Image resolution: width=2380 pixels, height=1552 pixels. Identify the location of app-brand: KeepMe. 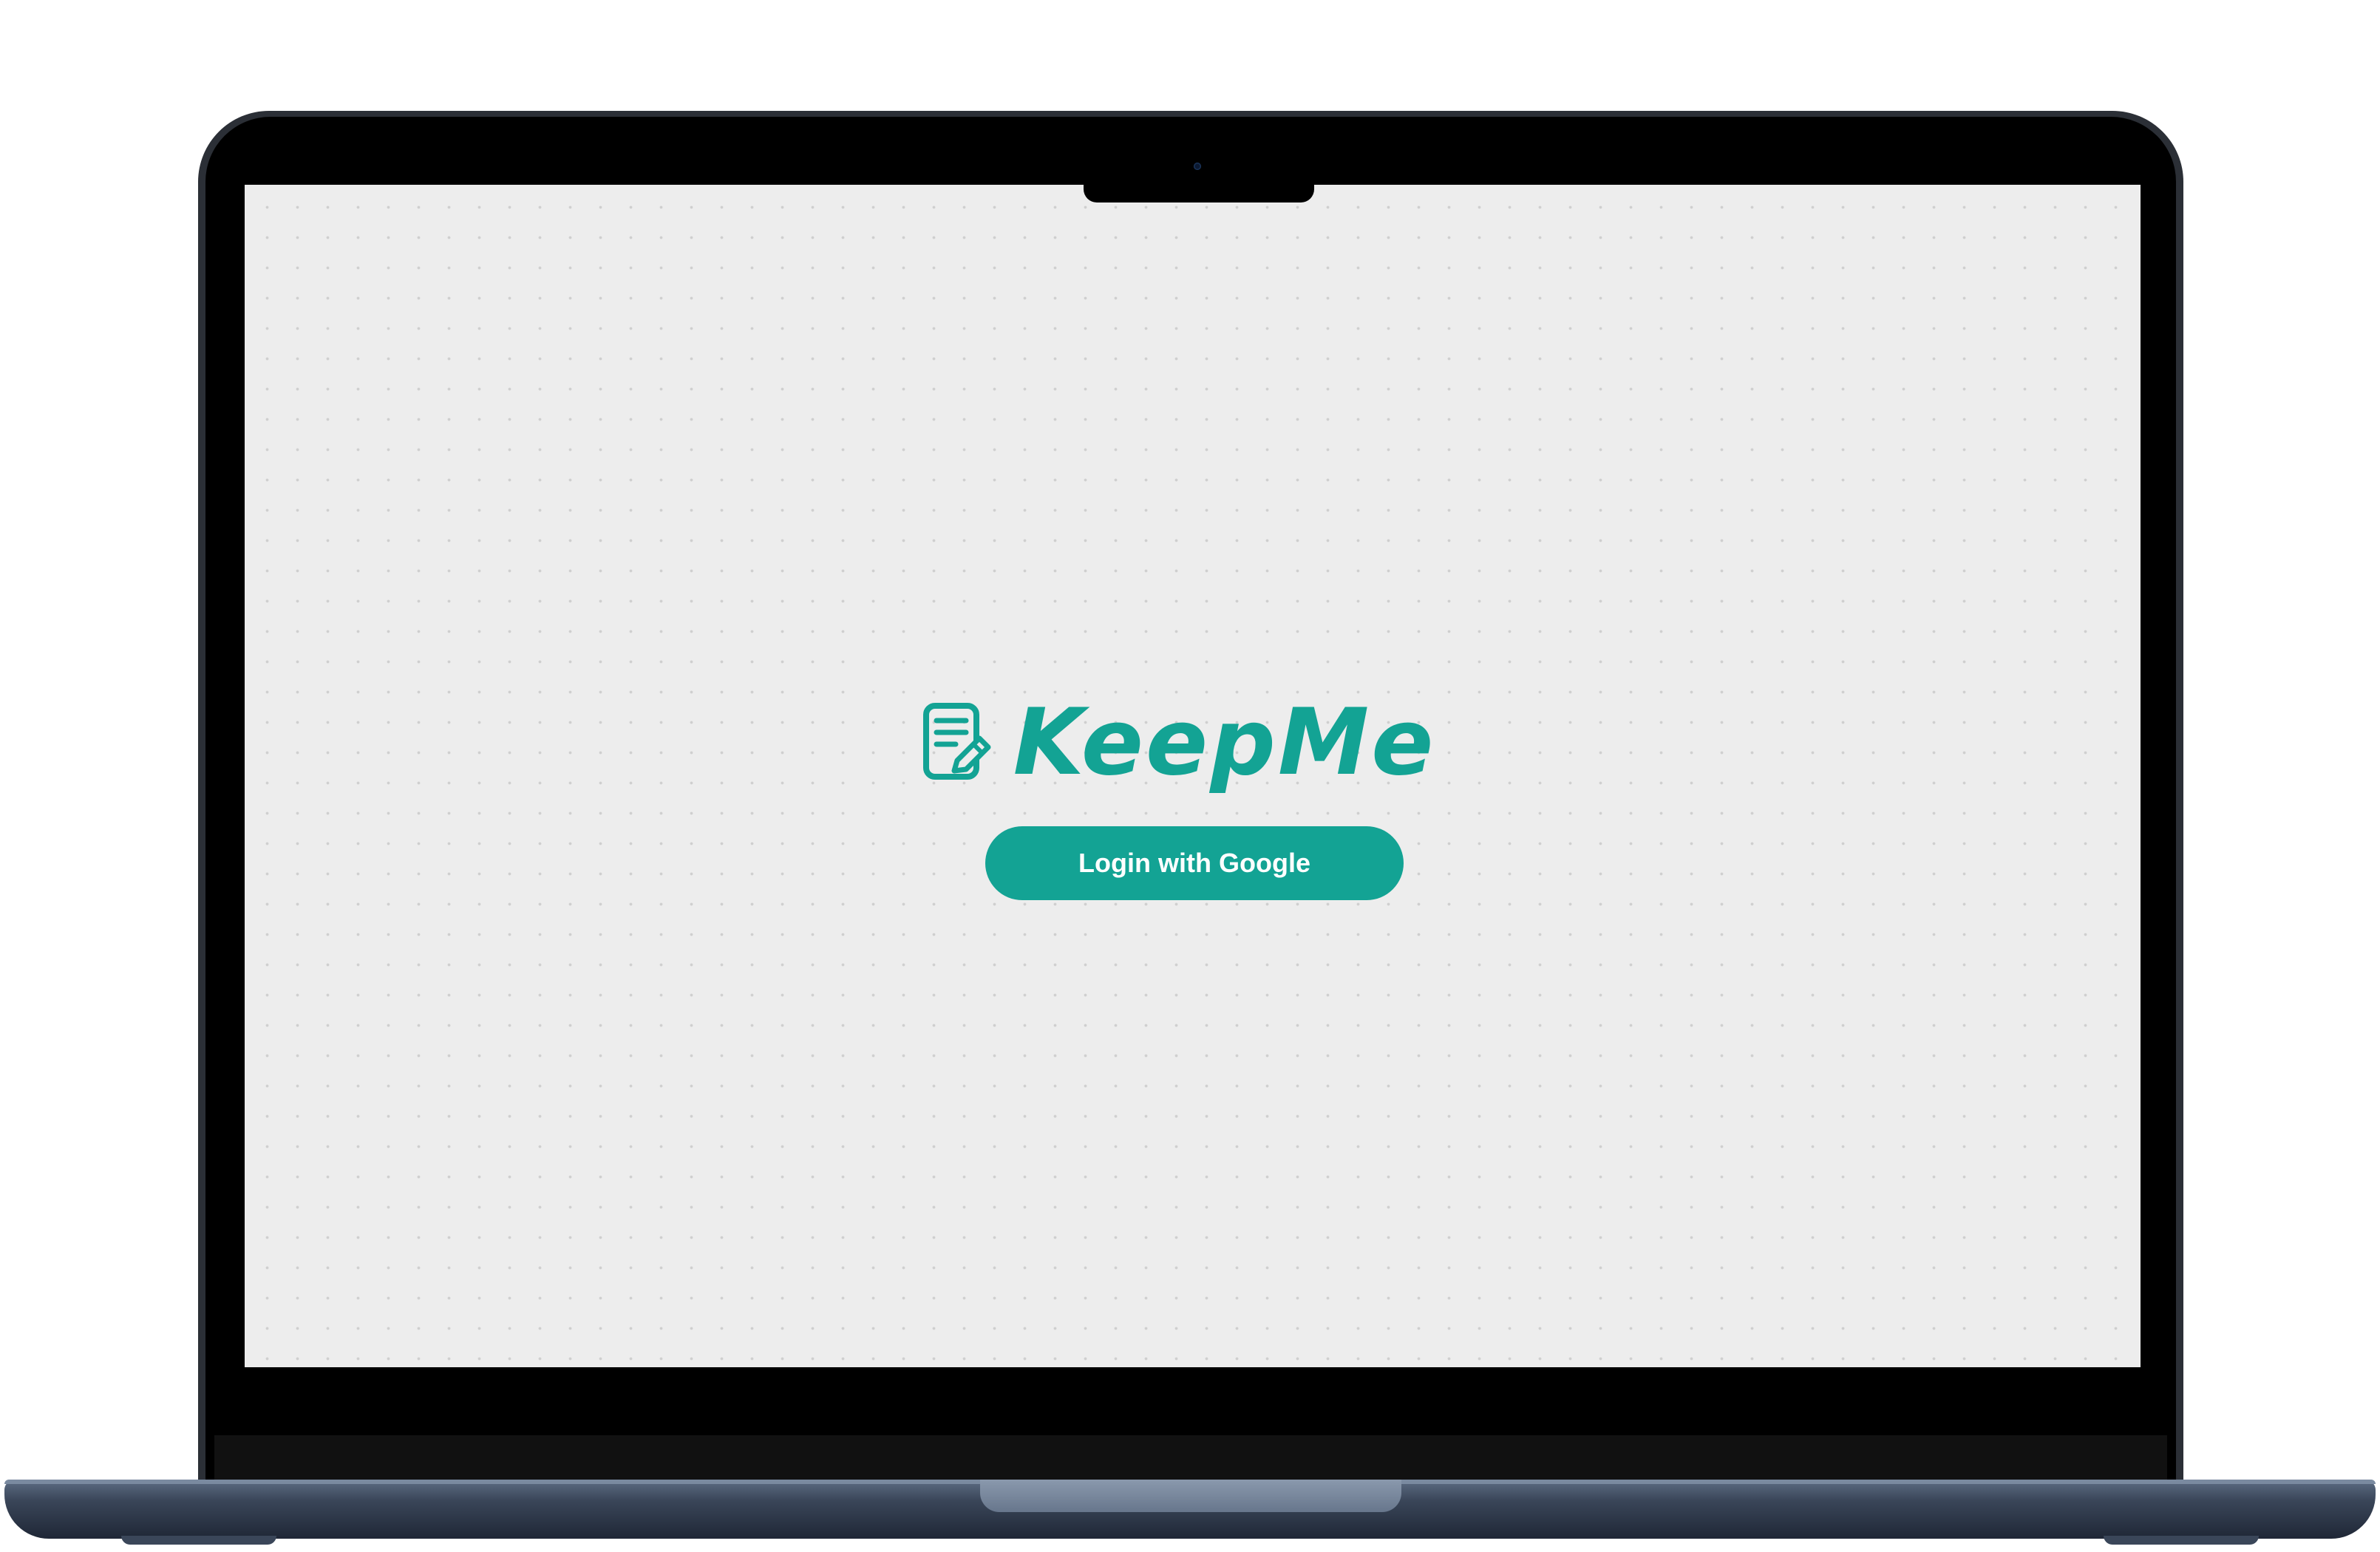
(1193, 743).